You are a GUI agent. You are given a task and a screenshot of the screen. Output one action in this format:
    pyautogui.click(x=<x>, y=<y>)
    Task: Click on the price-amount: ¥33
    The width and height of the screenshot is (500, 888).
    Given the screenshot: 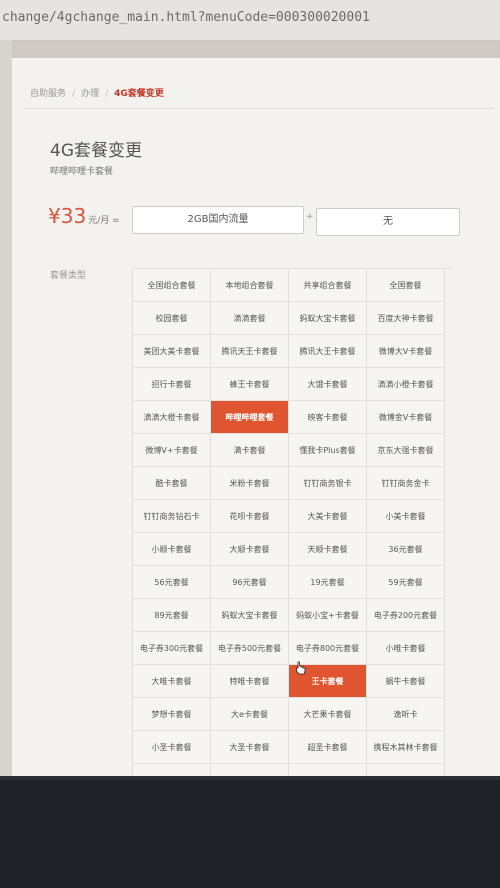 What is the action you would take?
    pyautogui.click(x=67, y=216)
    